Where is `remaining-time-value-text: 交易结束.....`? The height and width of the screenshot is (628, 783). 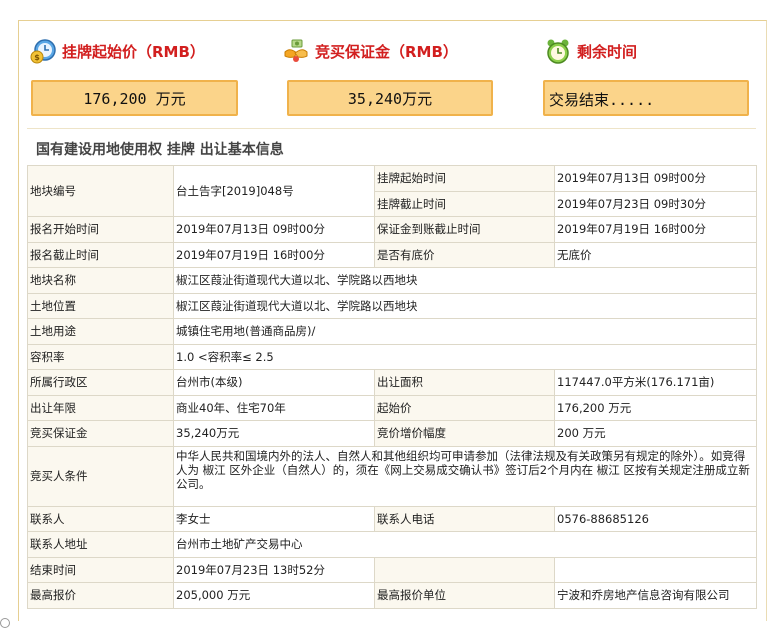 remaining-time-value-text: 交易结束..... is located at coordinates (602, 100).